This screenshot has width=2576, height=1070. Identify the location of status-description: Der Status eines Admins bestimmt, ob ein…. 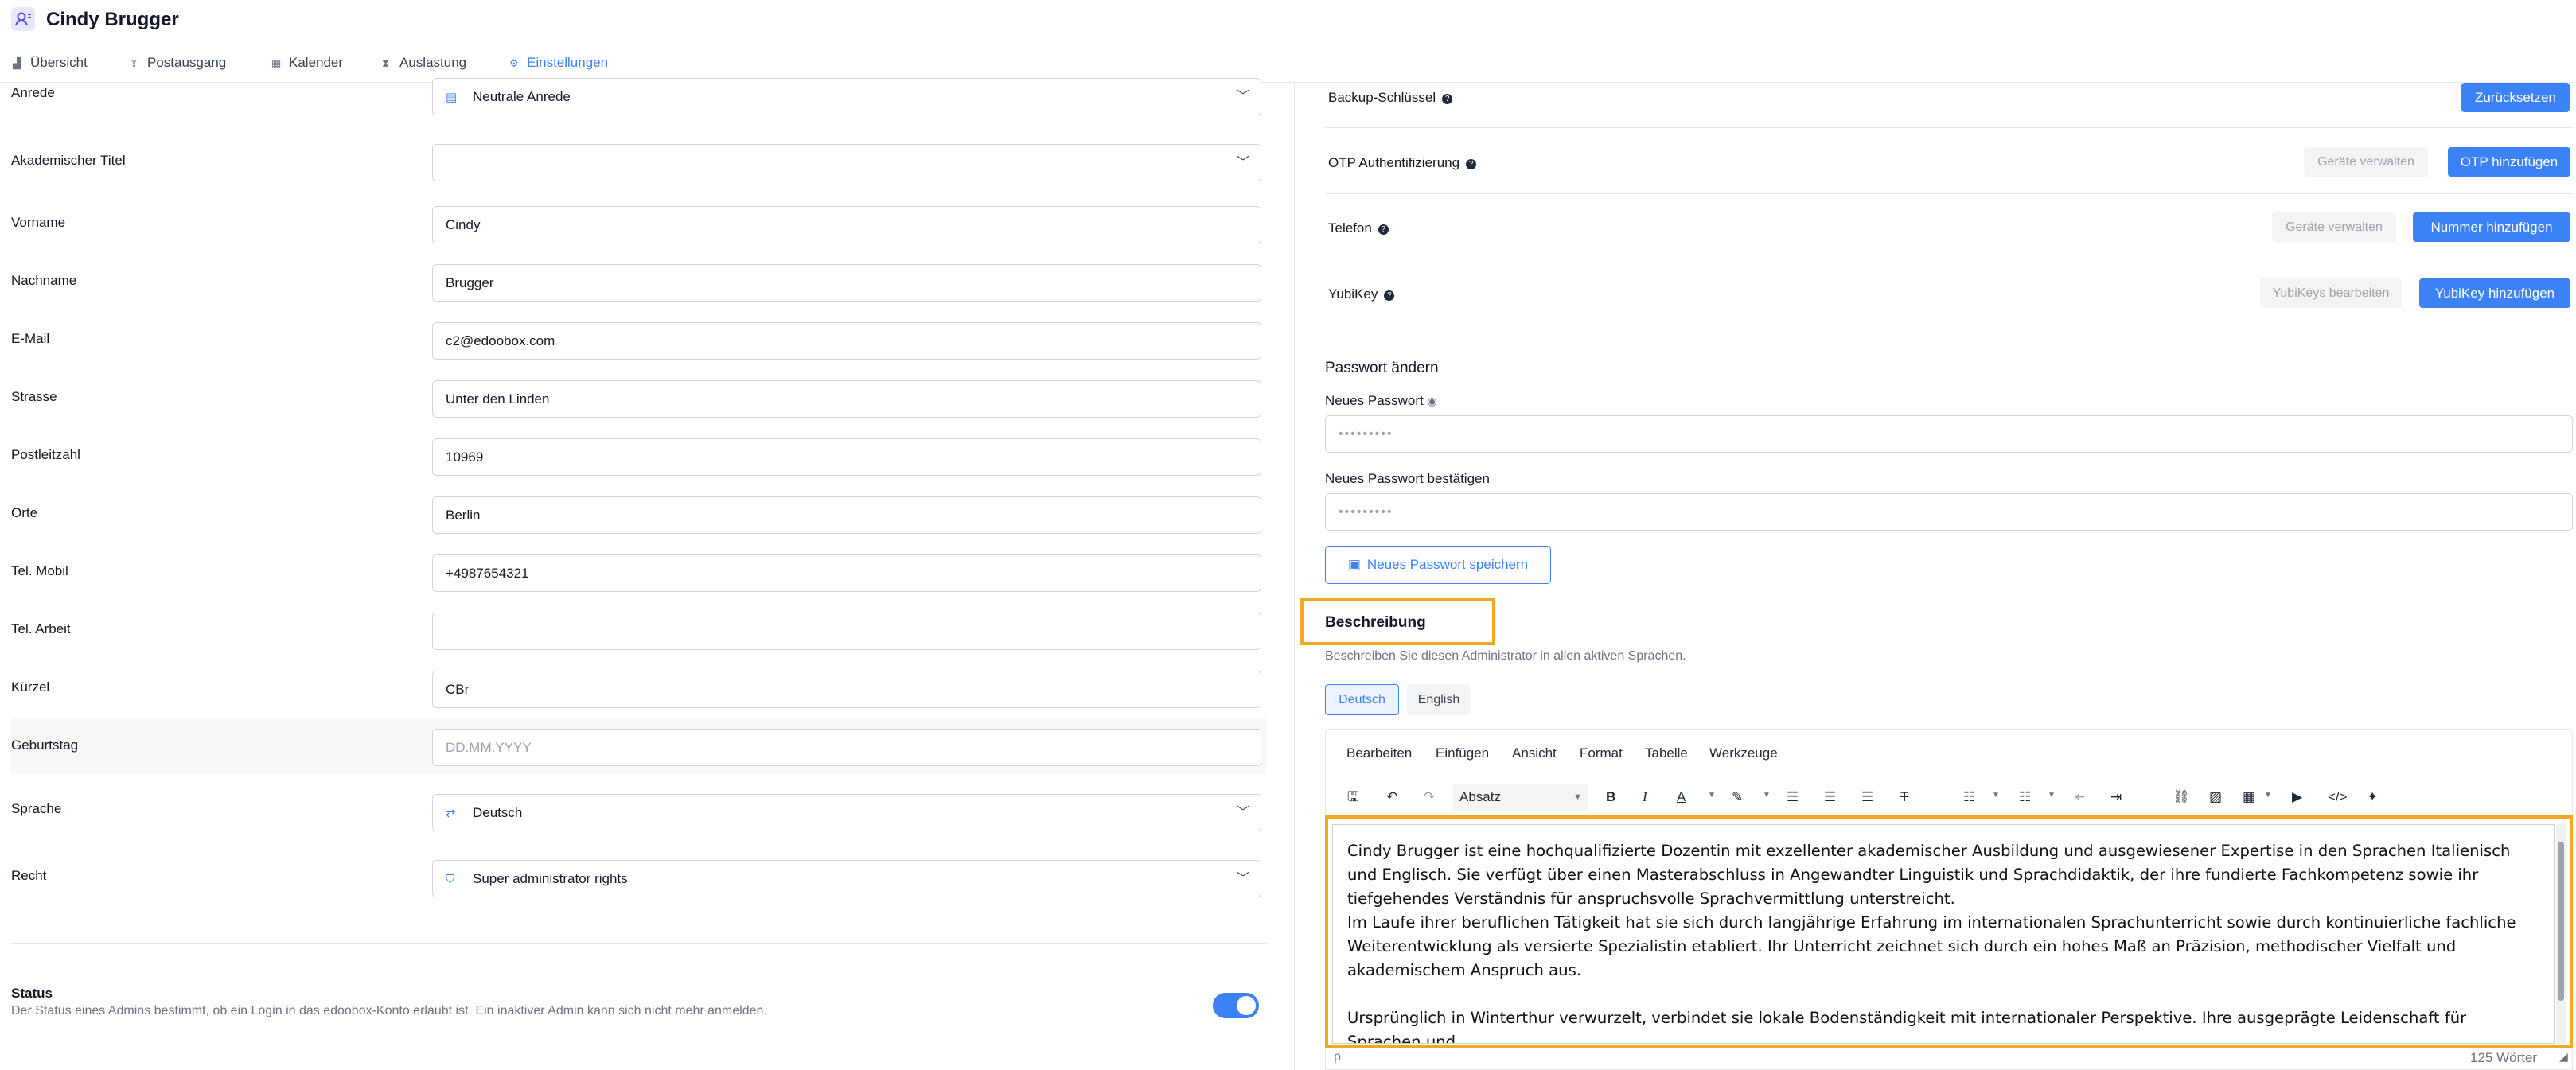
(389, 1010).